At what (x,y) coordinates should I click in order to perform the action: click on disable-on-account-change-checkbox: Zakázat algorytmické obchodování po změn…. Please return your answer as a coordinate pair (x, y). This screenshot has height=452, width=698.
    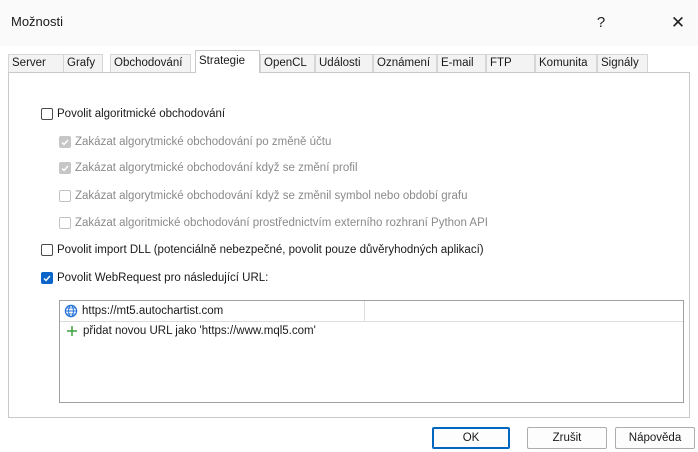
    Looking at the image, I should click on (195, 142).